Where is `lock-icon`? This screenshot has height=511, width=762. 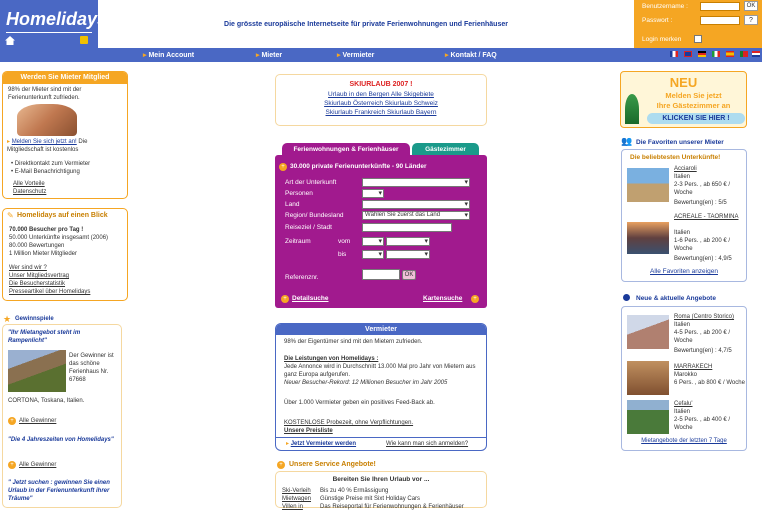 lock-icon is located at coordinates (84, 40).